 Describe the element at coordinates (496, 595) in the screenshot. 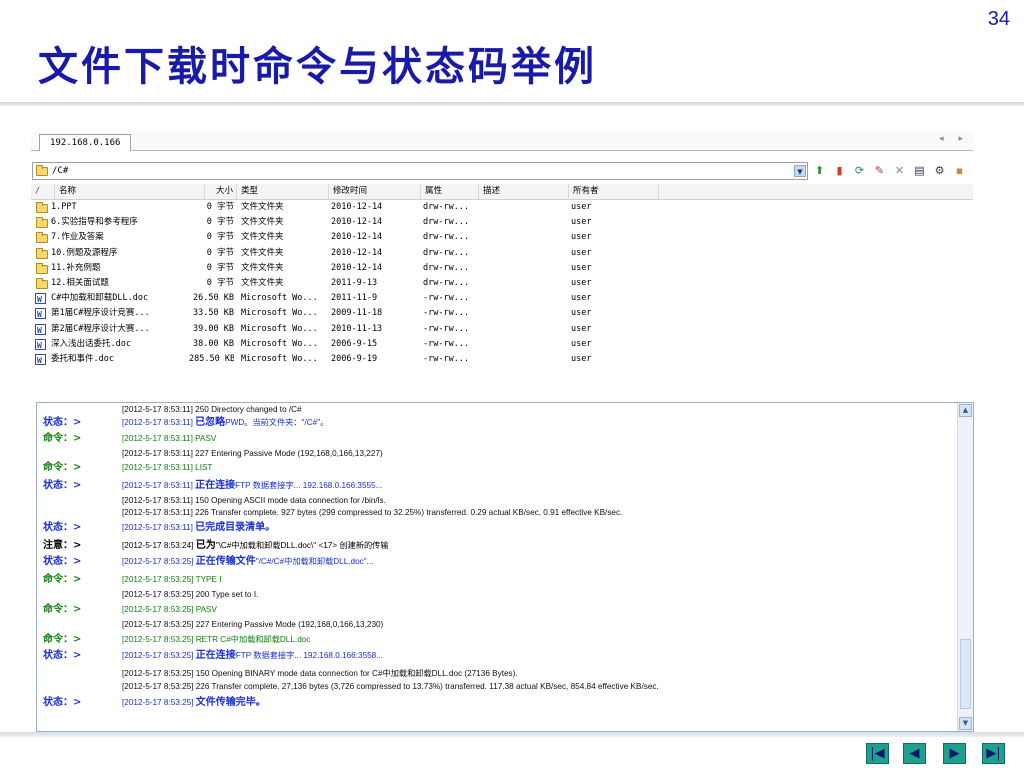

I see `log-entry: [2012-5-17 8:53:25] 200 Type set to I.` at that location.